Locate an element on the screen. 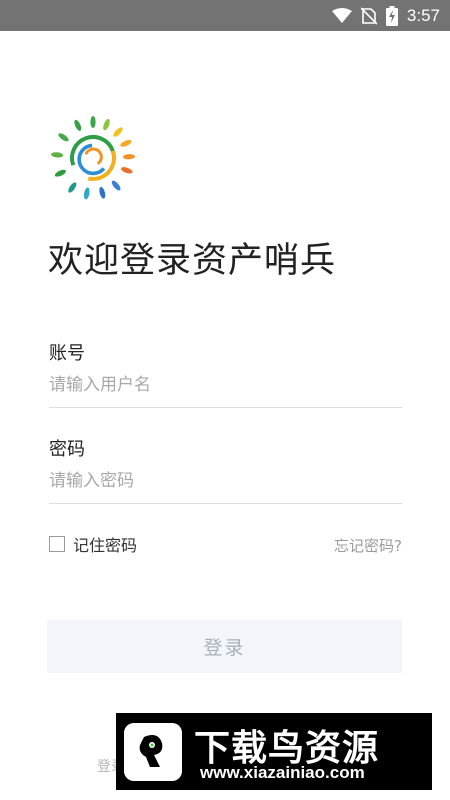 This screenshot has width=450, height=800. status-time: 3:57 is located at coordinates (423, 15).